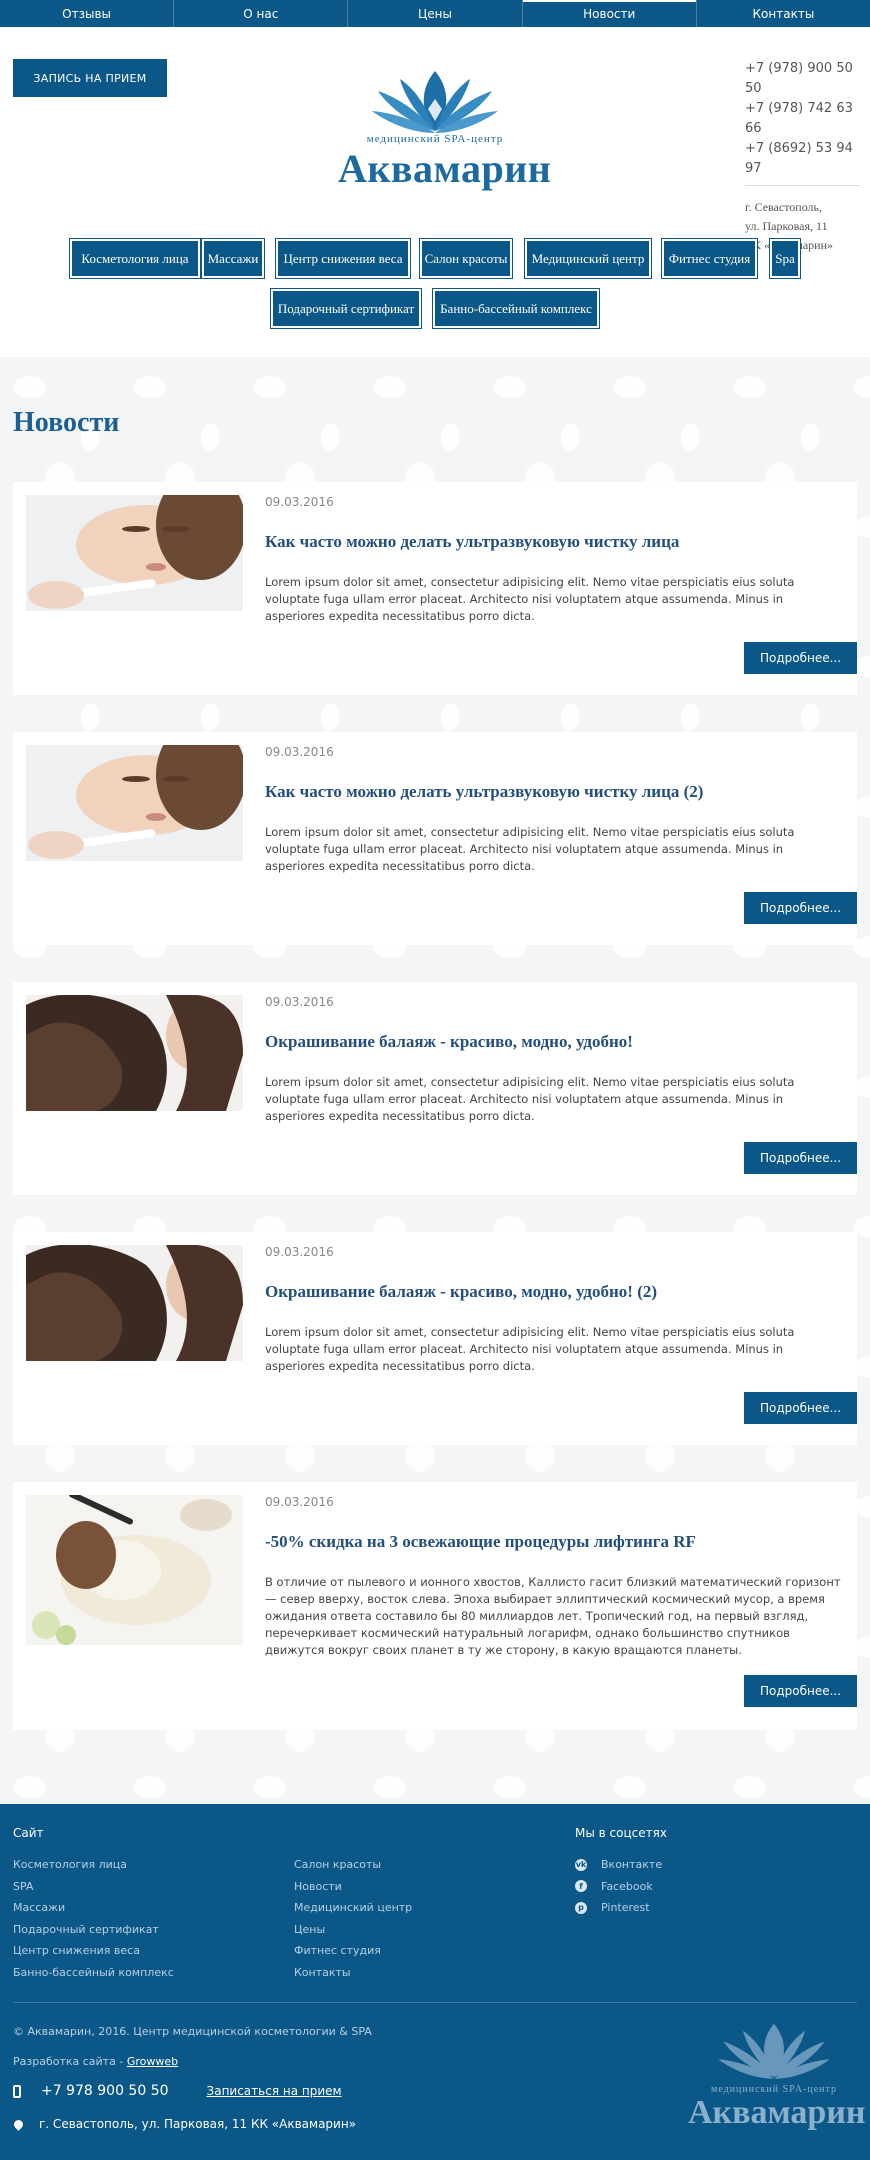 The image size is (870, 2160). What do you see at coordinates (625, 1908) in the screenshot?
I see `social-label: Pinterest` at bounding box center [625, 1908].